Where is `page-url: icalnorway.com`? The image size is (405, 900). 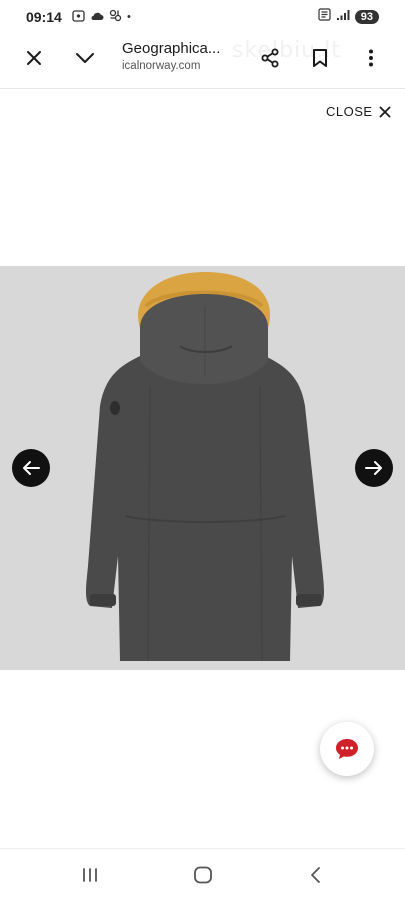
page-url: icalnorway.com is located at coordinates (161, 66).